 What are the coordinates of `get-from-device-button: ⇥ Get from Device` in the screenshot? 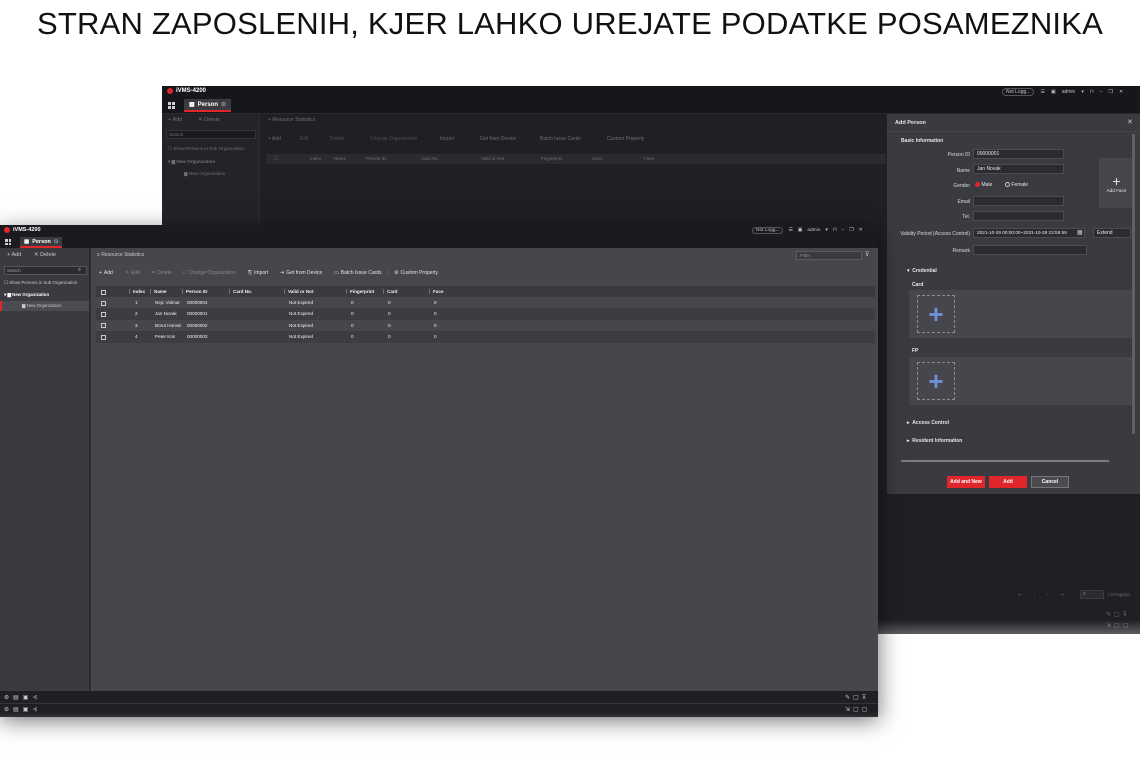 It's located at (301, 273).